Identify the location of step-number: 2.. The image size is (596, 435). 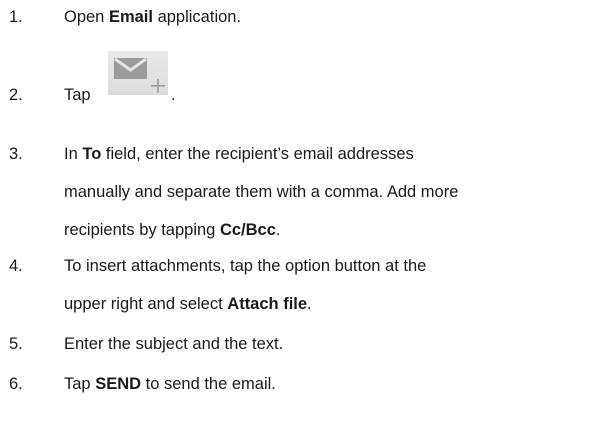
(16, 95).